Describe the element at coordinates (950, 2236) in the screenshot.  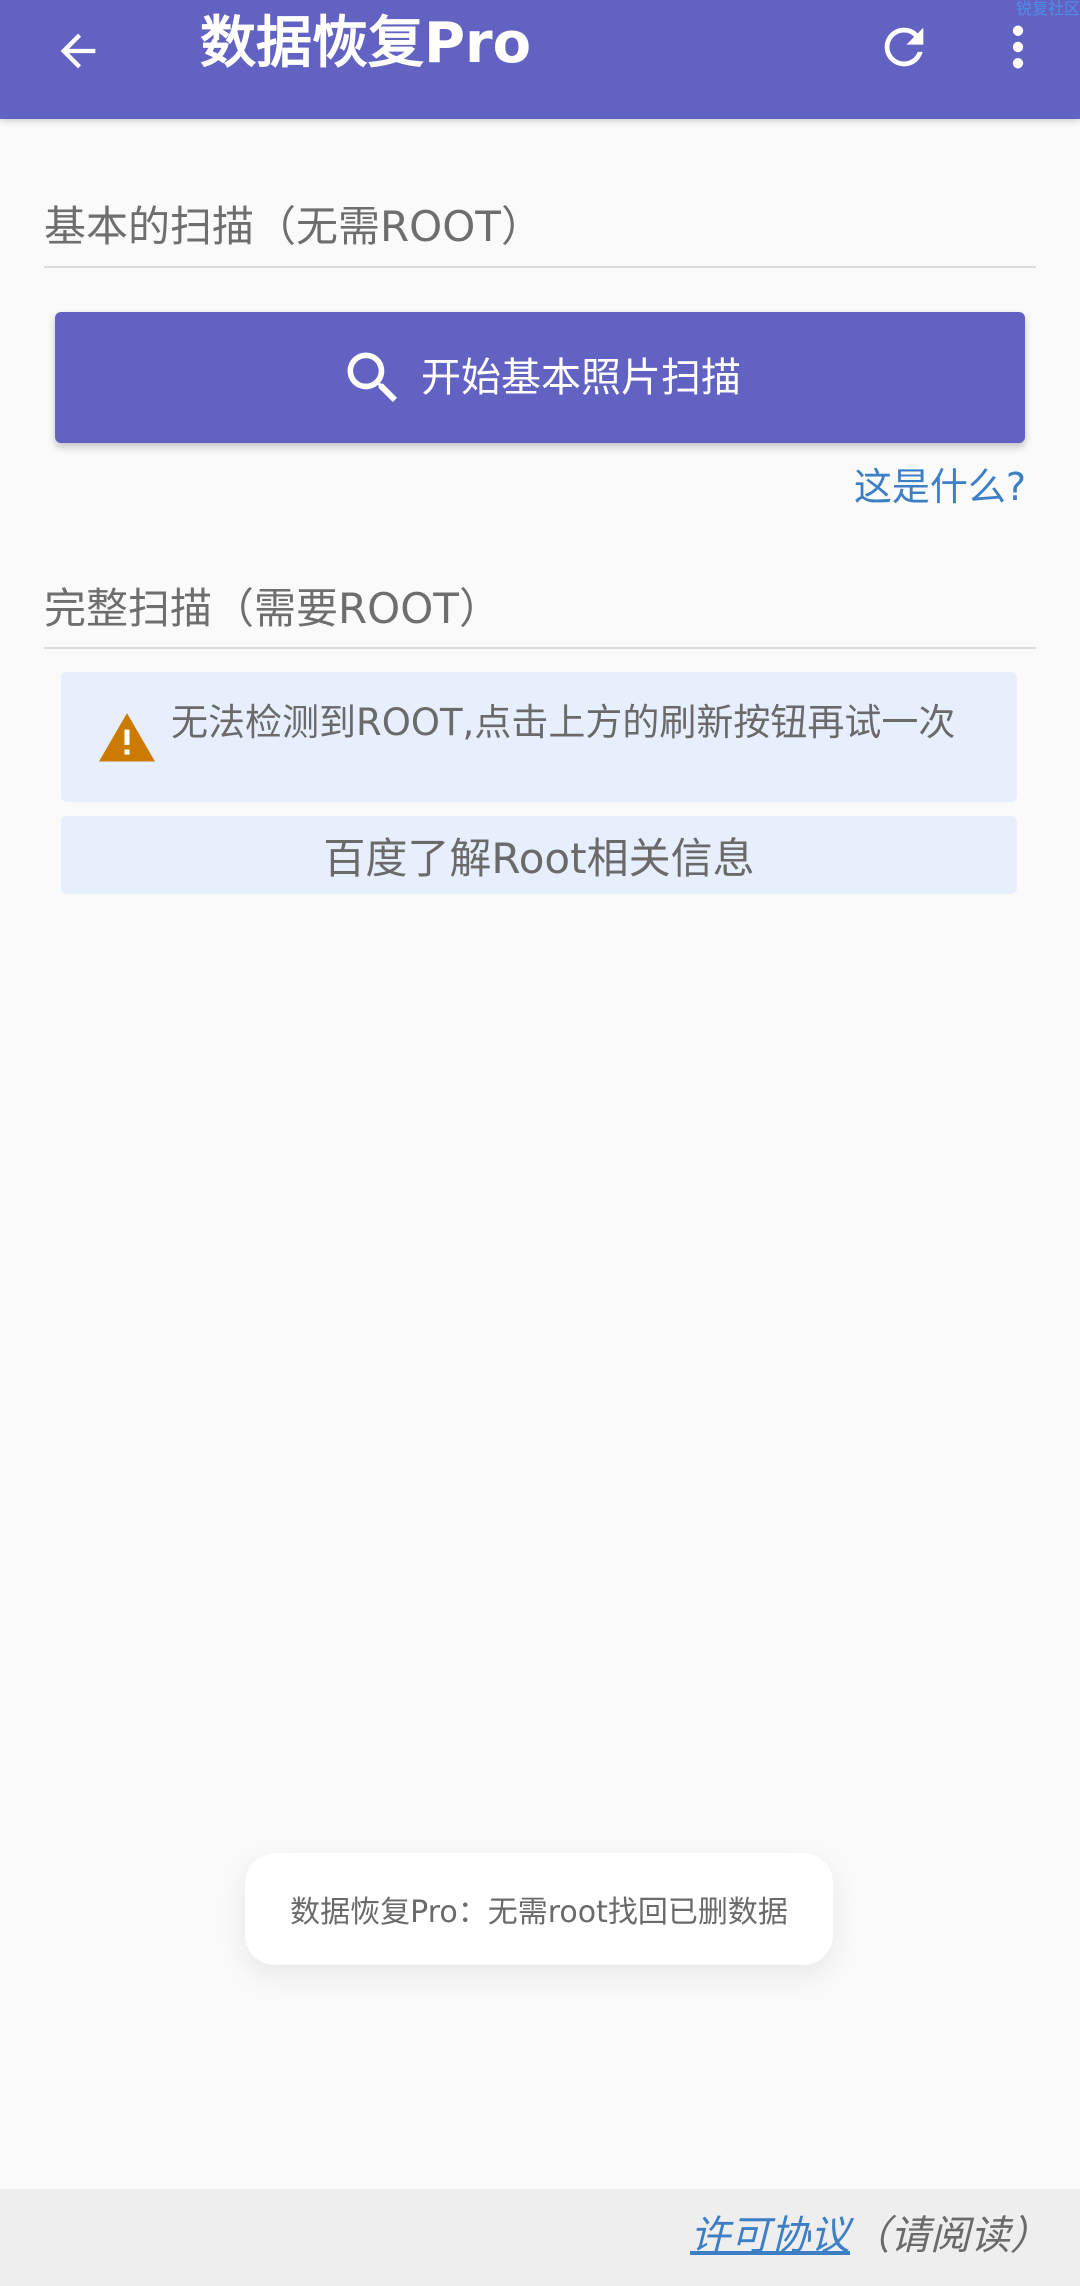
I see `license-note: （请阅读）` at that location.